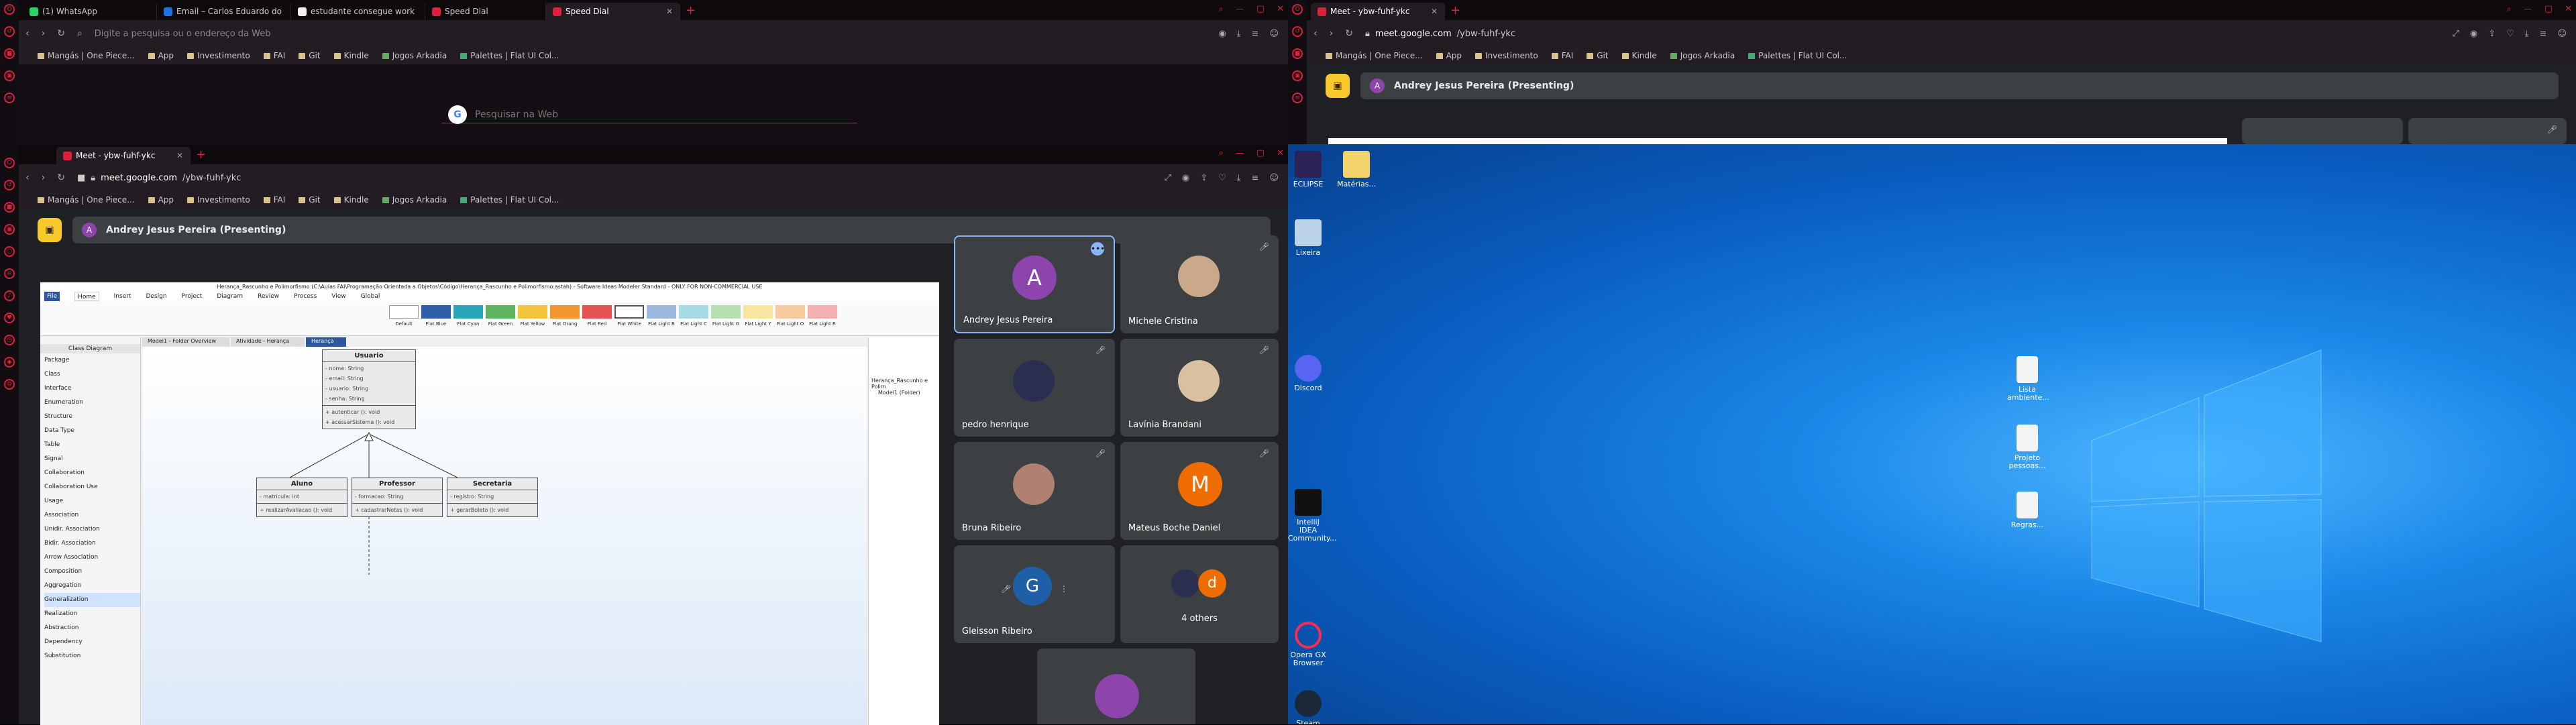  I want to click on close-tab-icon: ✕, so click(1434, 11).